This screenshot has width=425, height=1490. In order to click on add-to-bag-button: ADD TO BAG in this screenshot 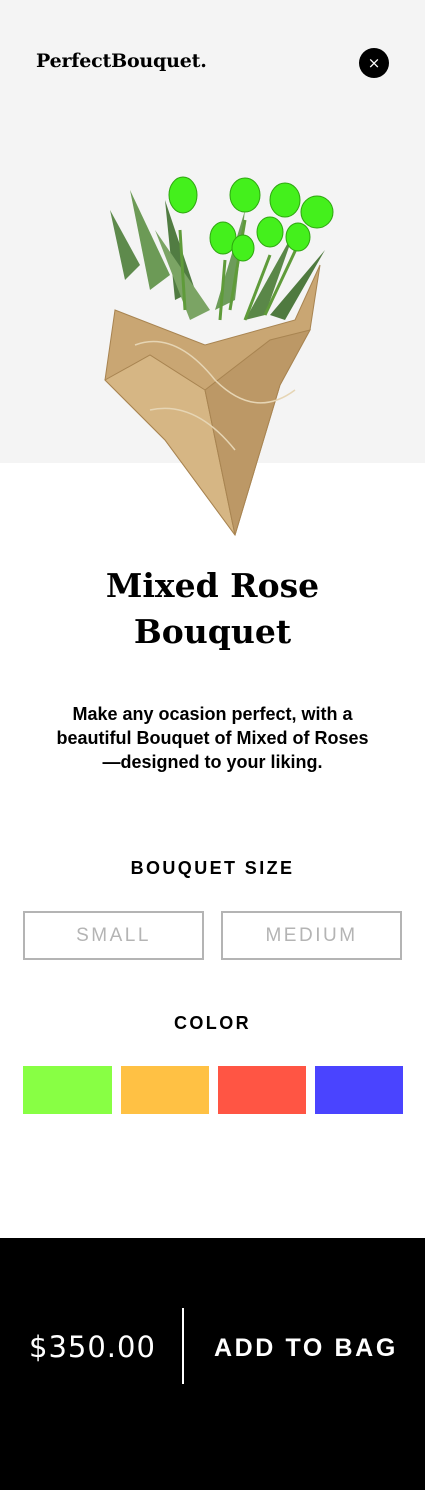, I will do `click(306, 1348)`.